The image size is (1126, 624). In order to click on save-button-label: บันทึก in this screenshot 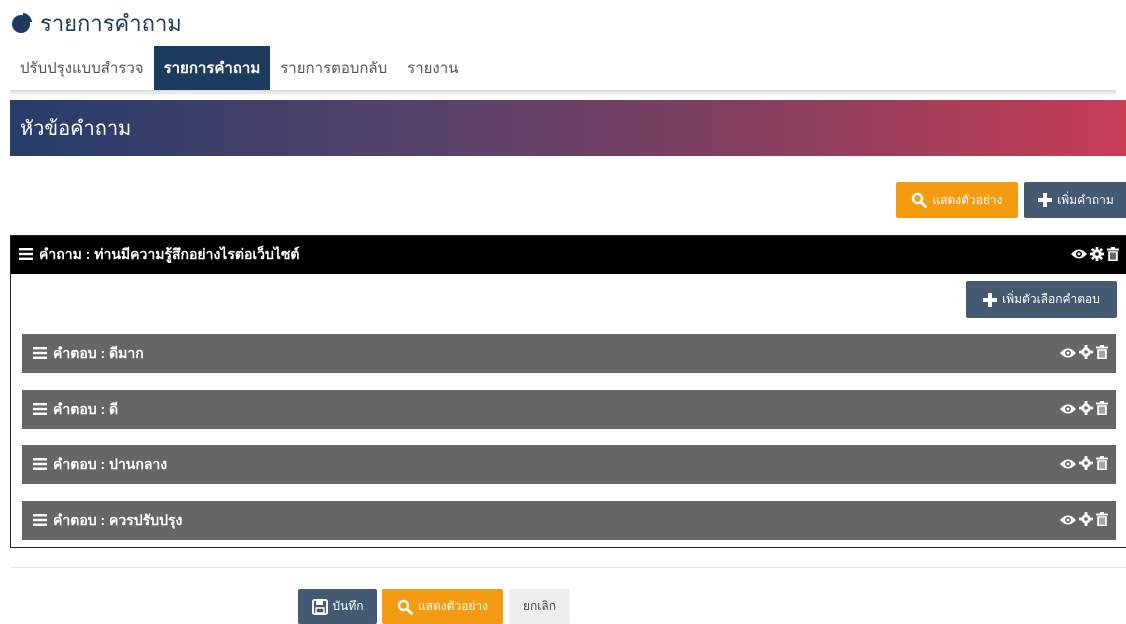, I will do `click(348, 606)`.